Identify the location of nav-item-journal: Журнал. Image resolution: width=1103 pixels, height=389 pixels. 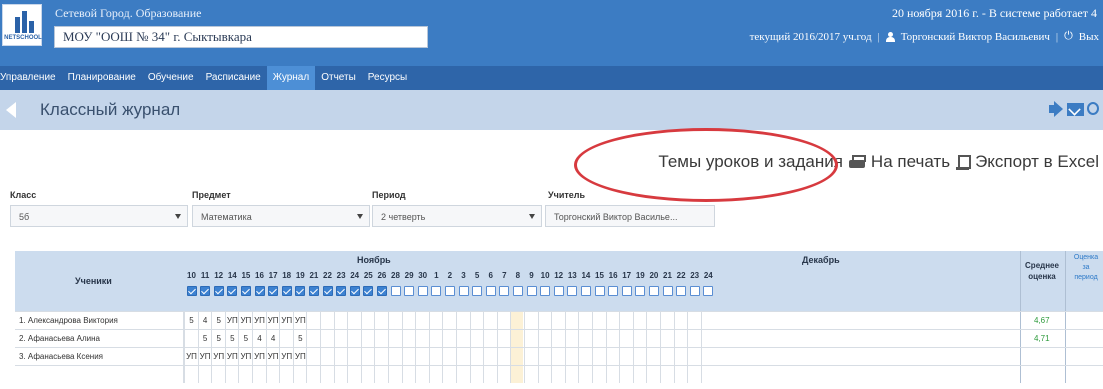
(291, 78).